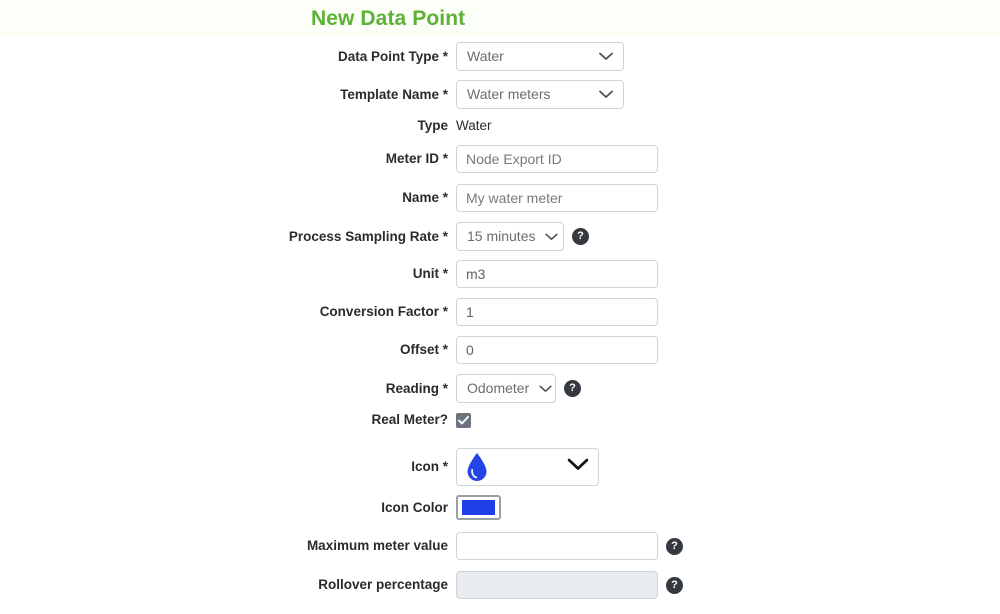 This screenshot has height=614, width=1000. I want to click on process-sampling-rate-select: 15 minutes, so click(510, 236).